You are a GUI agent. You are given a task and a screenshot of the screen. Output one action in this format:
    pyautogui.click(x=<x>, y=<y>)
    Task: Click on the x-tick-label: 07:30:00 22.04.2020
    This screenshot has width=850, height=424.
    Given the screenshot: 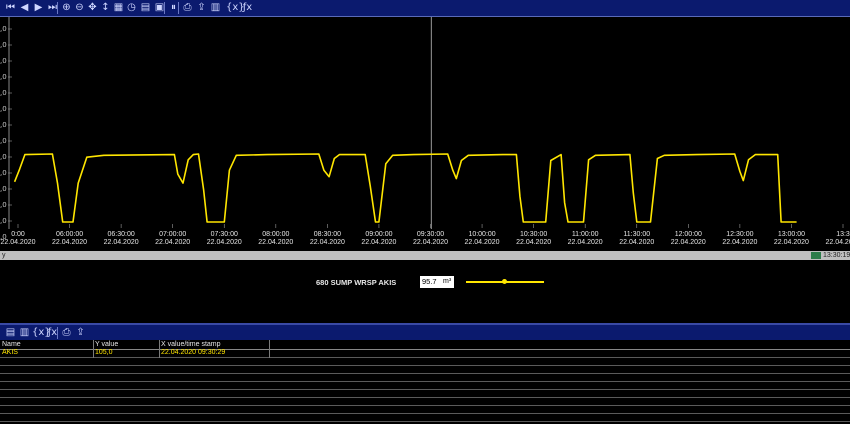 What is the action you would take?
    pyautogui.click(x=224, y=239)
    